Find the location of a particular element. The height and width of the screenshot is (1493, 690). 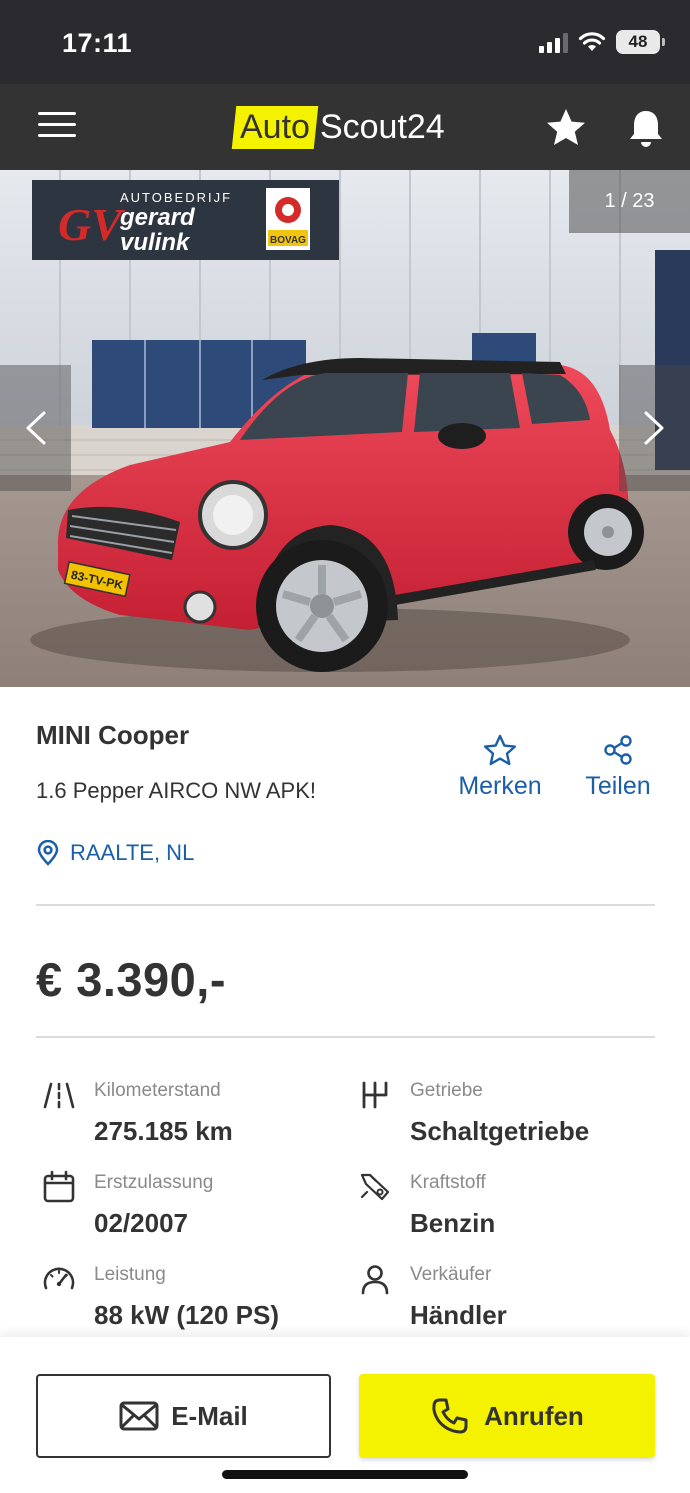

spec-power: Leistung 88 kW (120 PS) is located at coordinates (192, 1298).